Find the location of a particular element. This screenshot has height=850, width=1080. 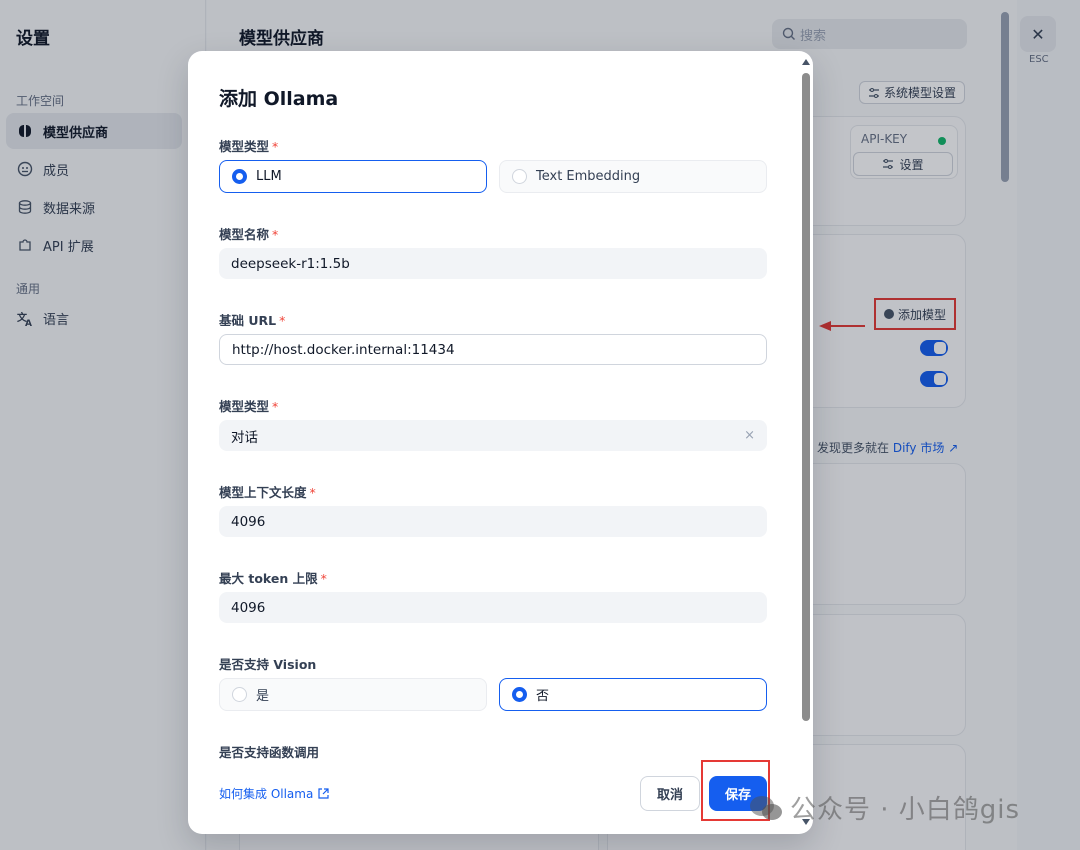

max-tokens-input: 4096 is located at coordinates (493, 607).